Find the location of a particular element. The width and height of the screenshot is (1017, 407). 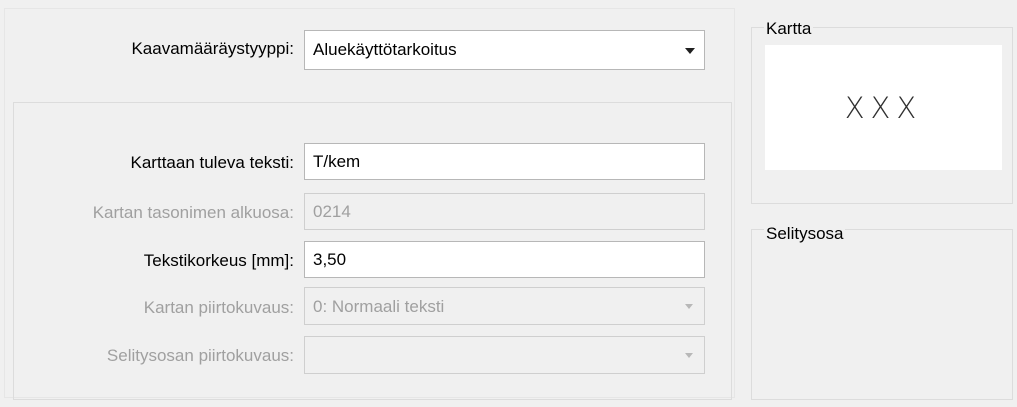

text-height-value: 3,50 is located at coordinates (330, 259).